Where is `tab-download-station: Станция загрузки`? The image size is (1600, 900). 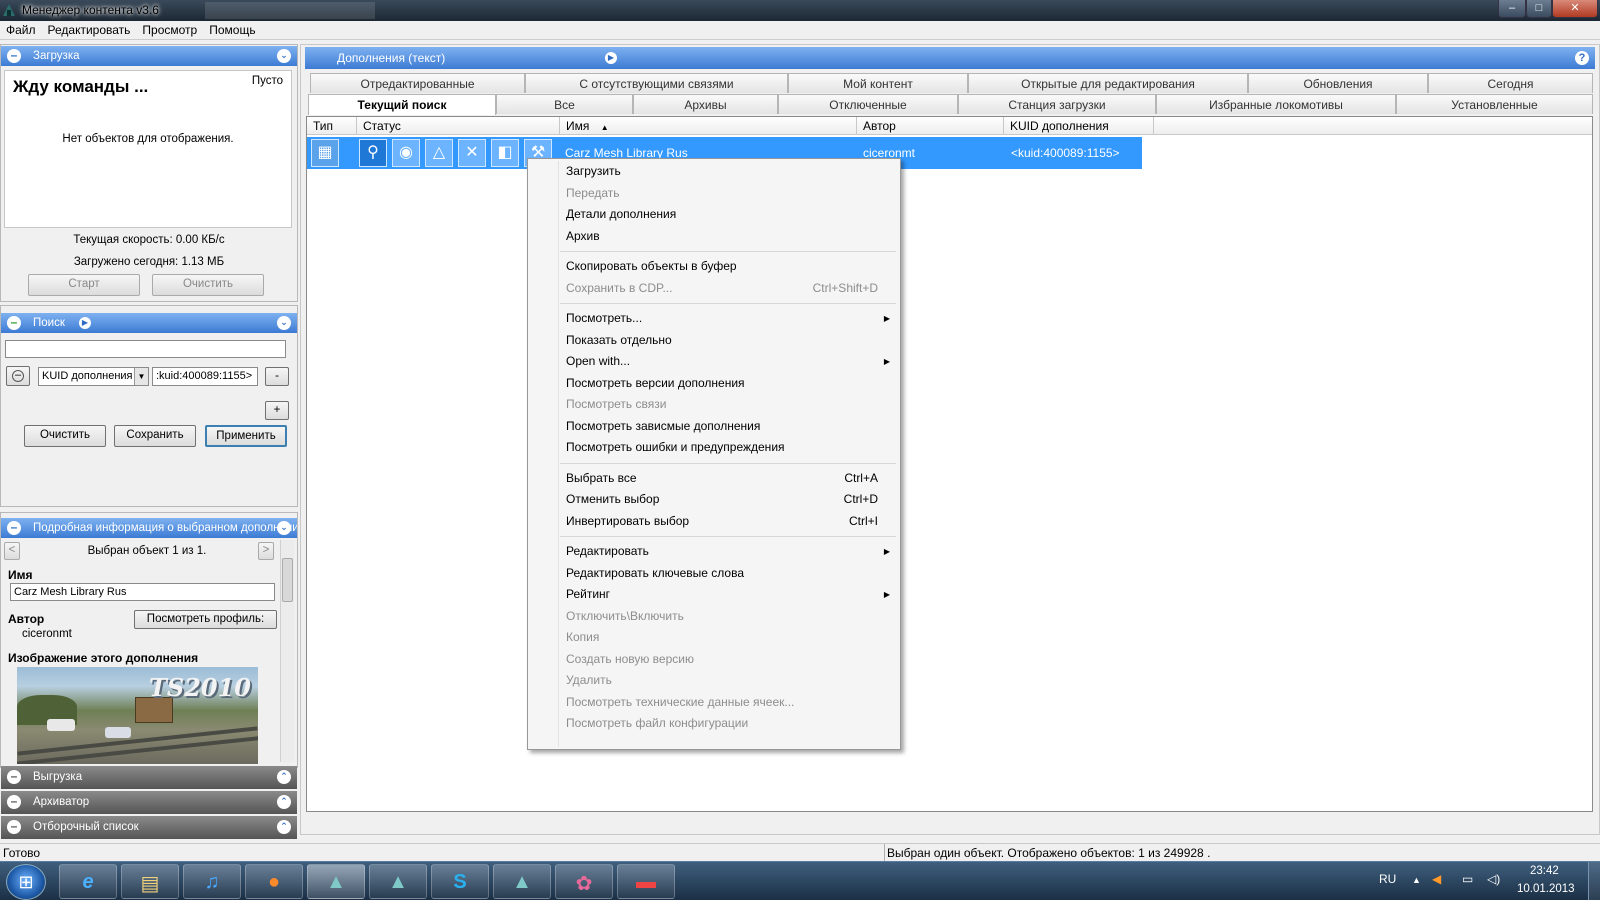 tab-download-station: Станция загрузки is located at coordinates (1057, 104).